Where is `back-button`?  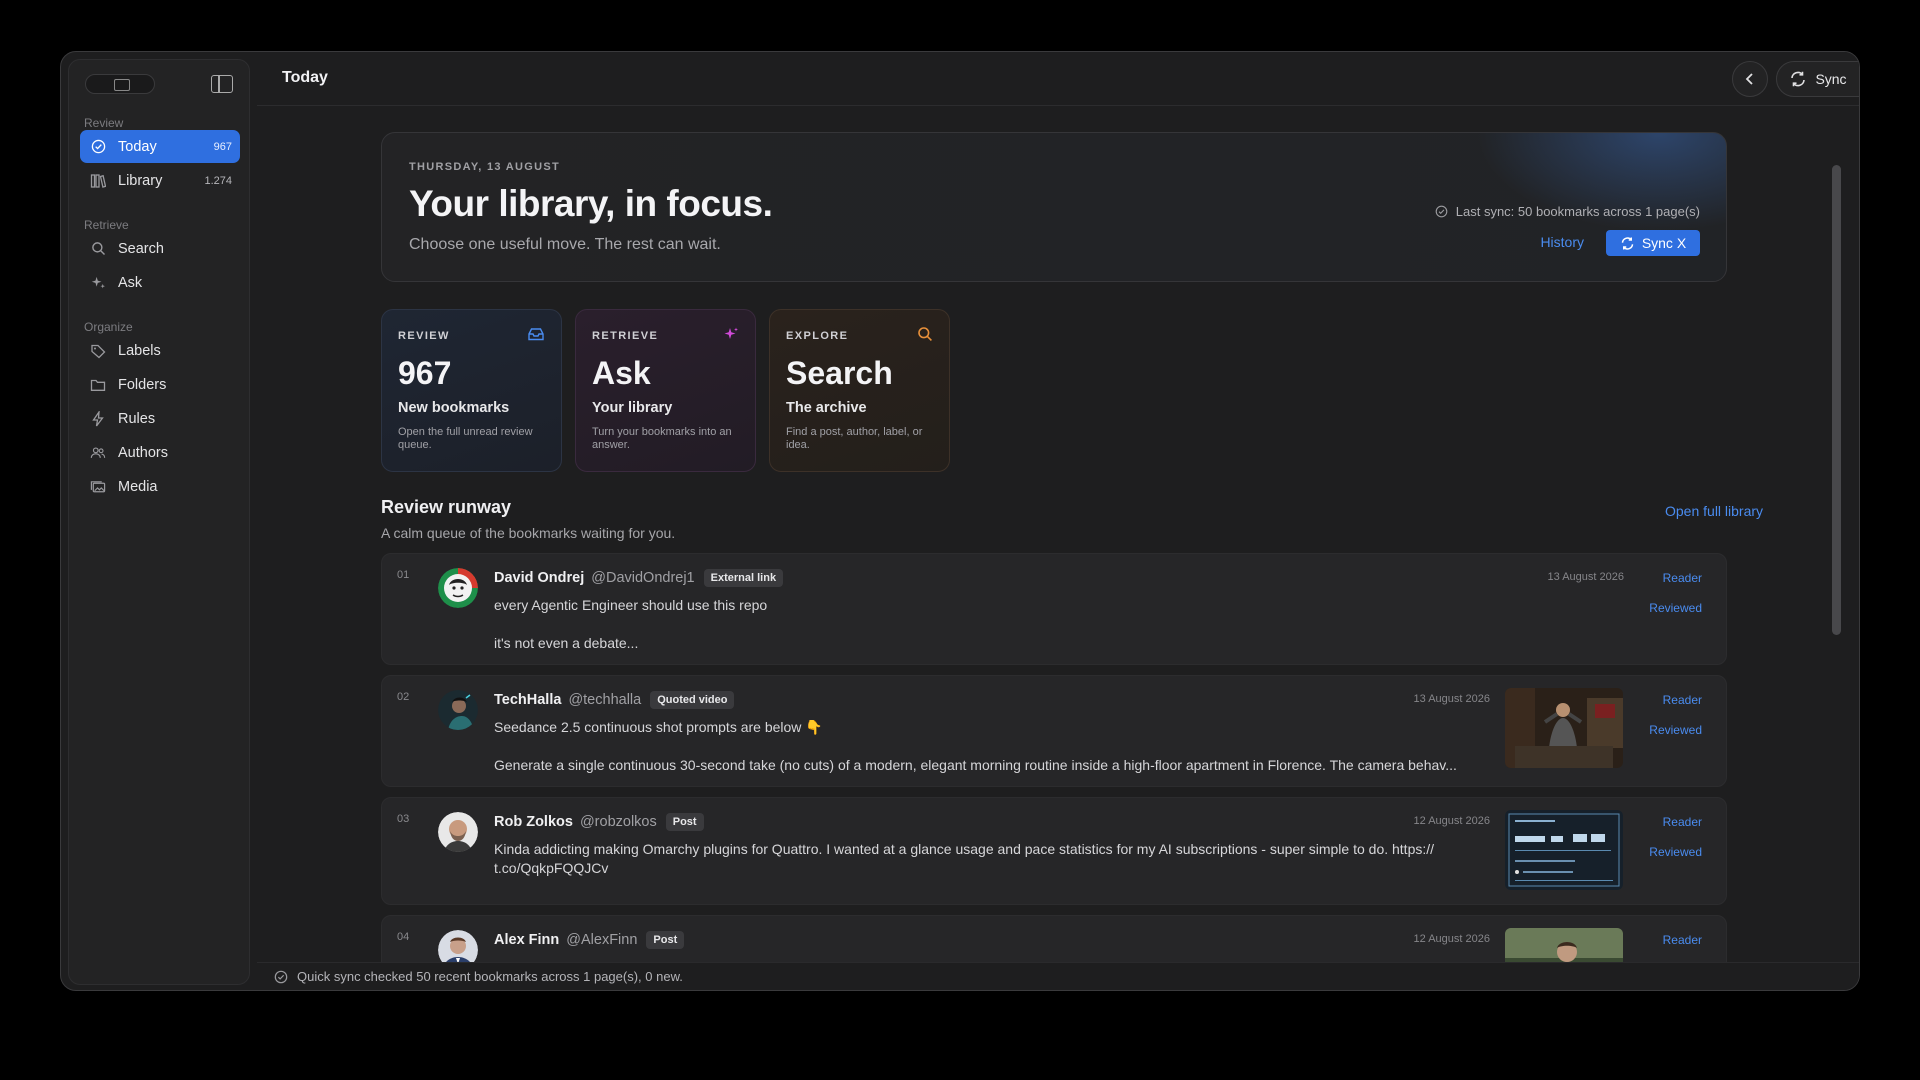 back-button is located at coordinates (1750, 79).